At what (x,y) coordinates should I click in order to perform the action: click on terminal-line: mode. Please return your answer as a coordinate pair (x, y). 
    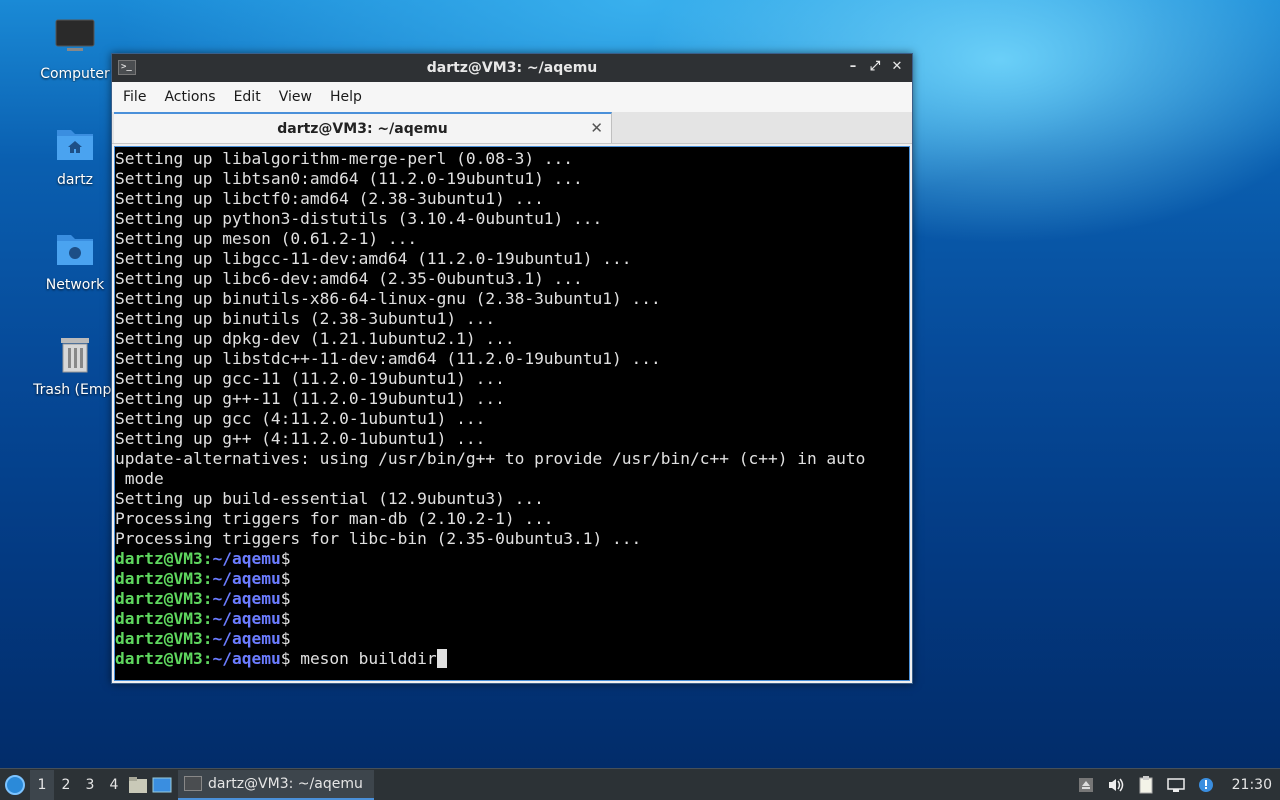
    Looking at the image, I should click on (139, 478).